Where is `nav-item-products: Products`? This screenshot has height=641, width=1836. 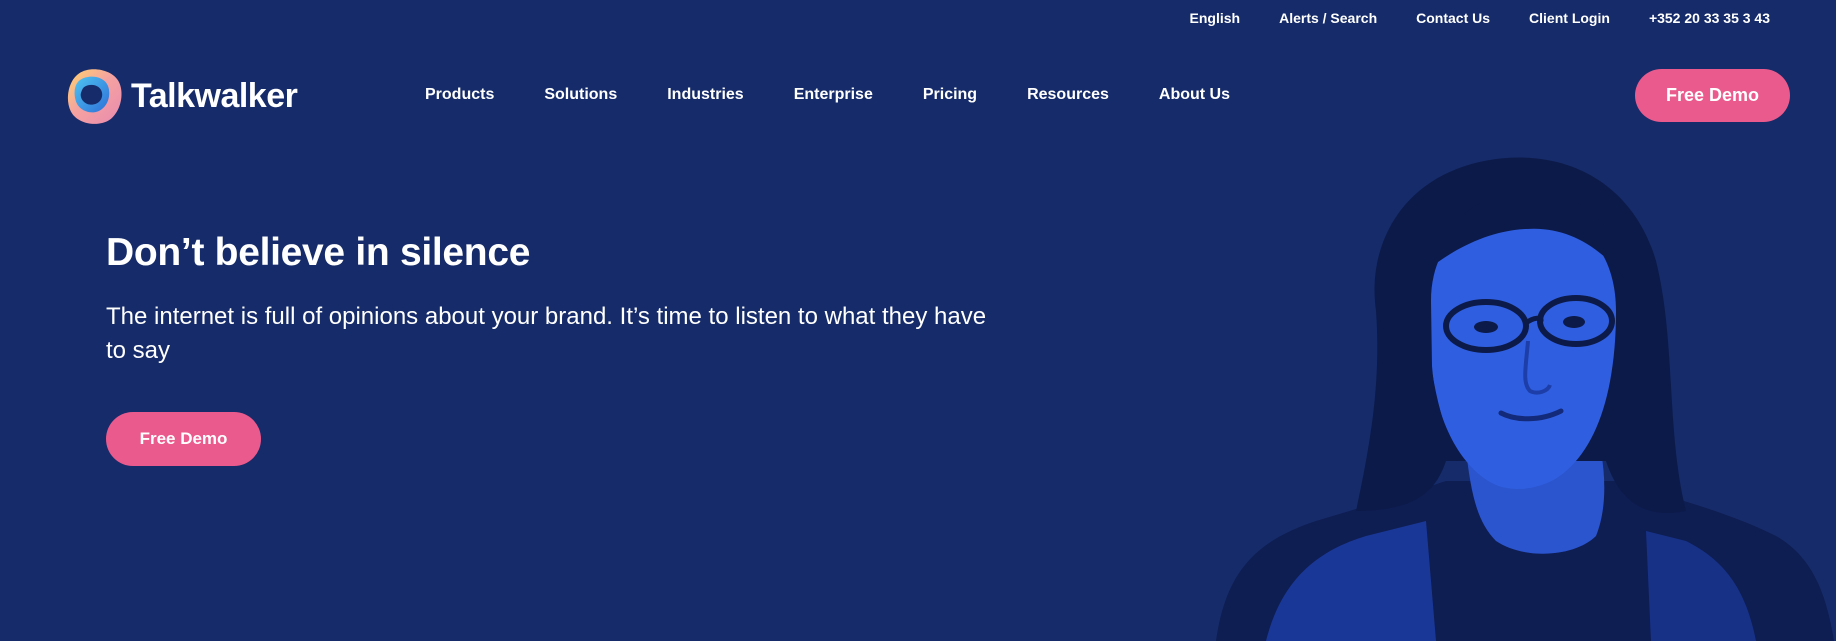 nav-item-products: Products is located at coordinates (459, 95).